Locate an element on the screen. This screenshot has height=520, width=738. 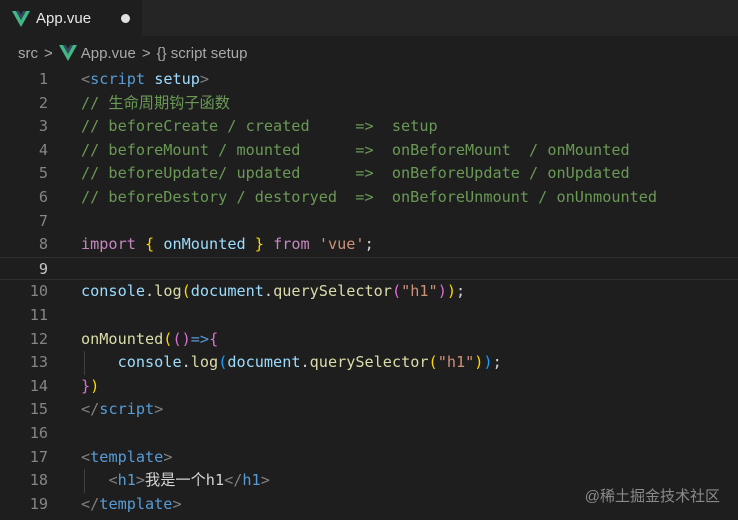
code-text: onMounted(()=>{ is located at coordinates (149, 340).